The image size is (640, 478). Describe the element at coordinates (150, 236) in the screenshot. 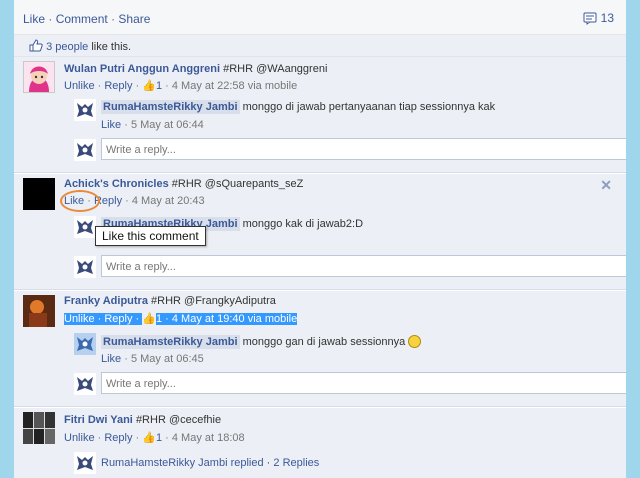

I see `like-tooltip: Like this comment` at that location.